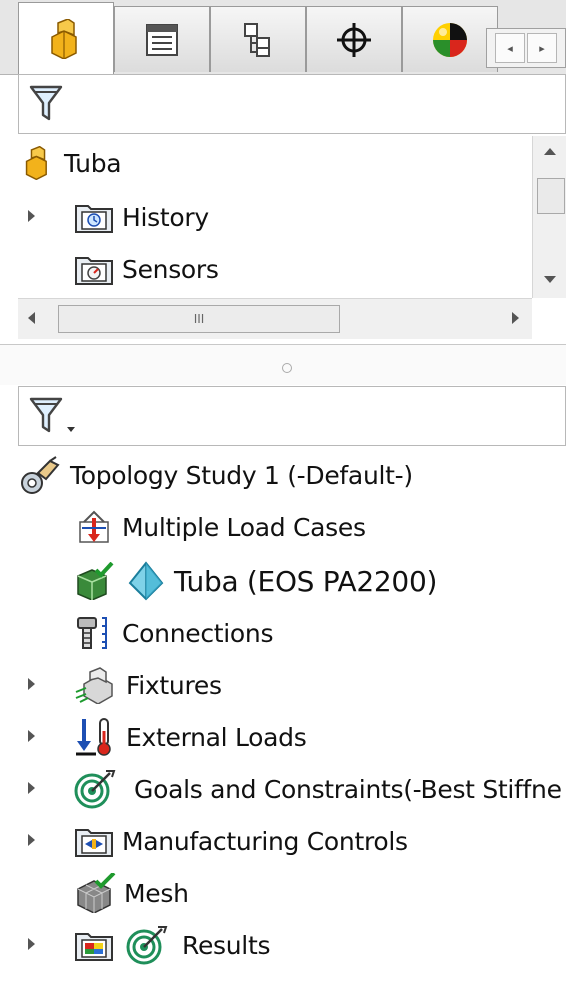  I want to click on splitter-grip-icon, so click(287, 368).